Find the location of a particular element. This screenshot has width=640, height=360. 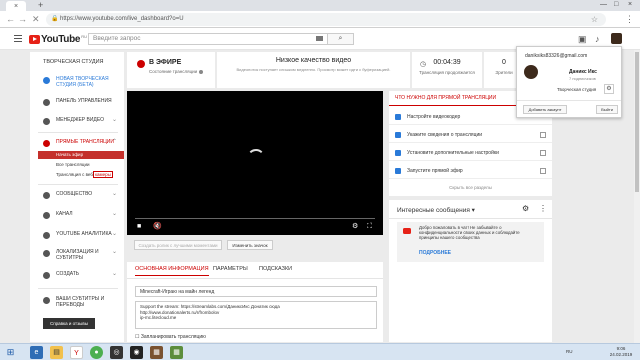

maximize-button: □ is located at coordinates (616, 4).